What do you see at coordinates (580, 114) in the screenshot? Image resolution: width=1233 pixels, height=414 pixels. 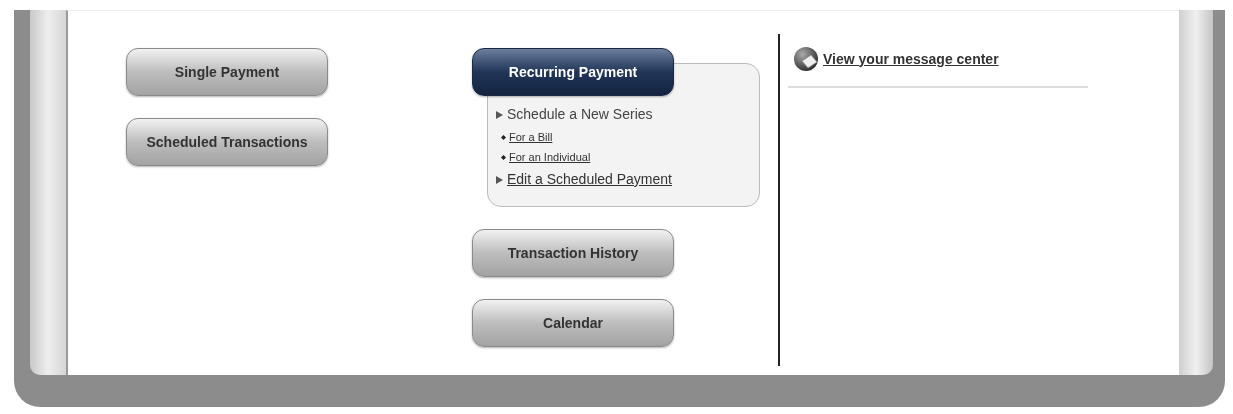 I see `menu-heading: Schedule a New Series` at bounding box center [580, 114].